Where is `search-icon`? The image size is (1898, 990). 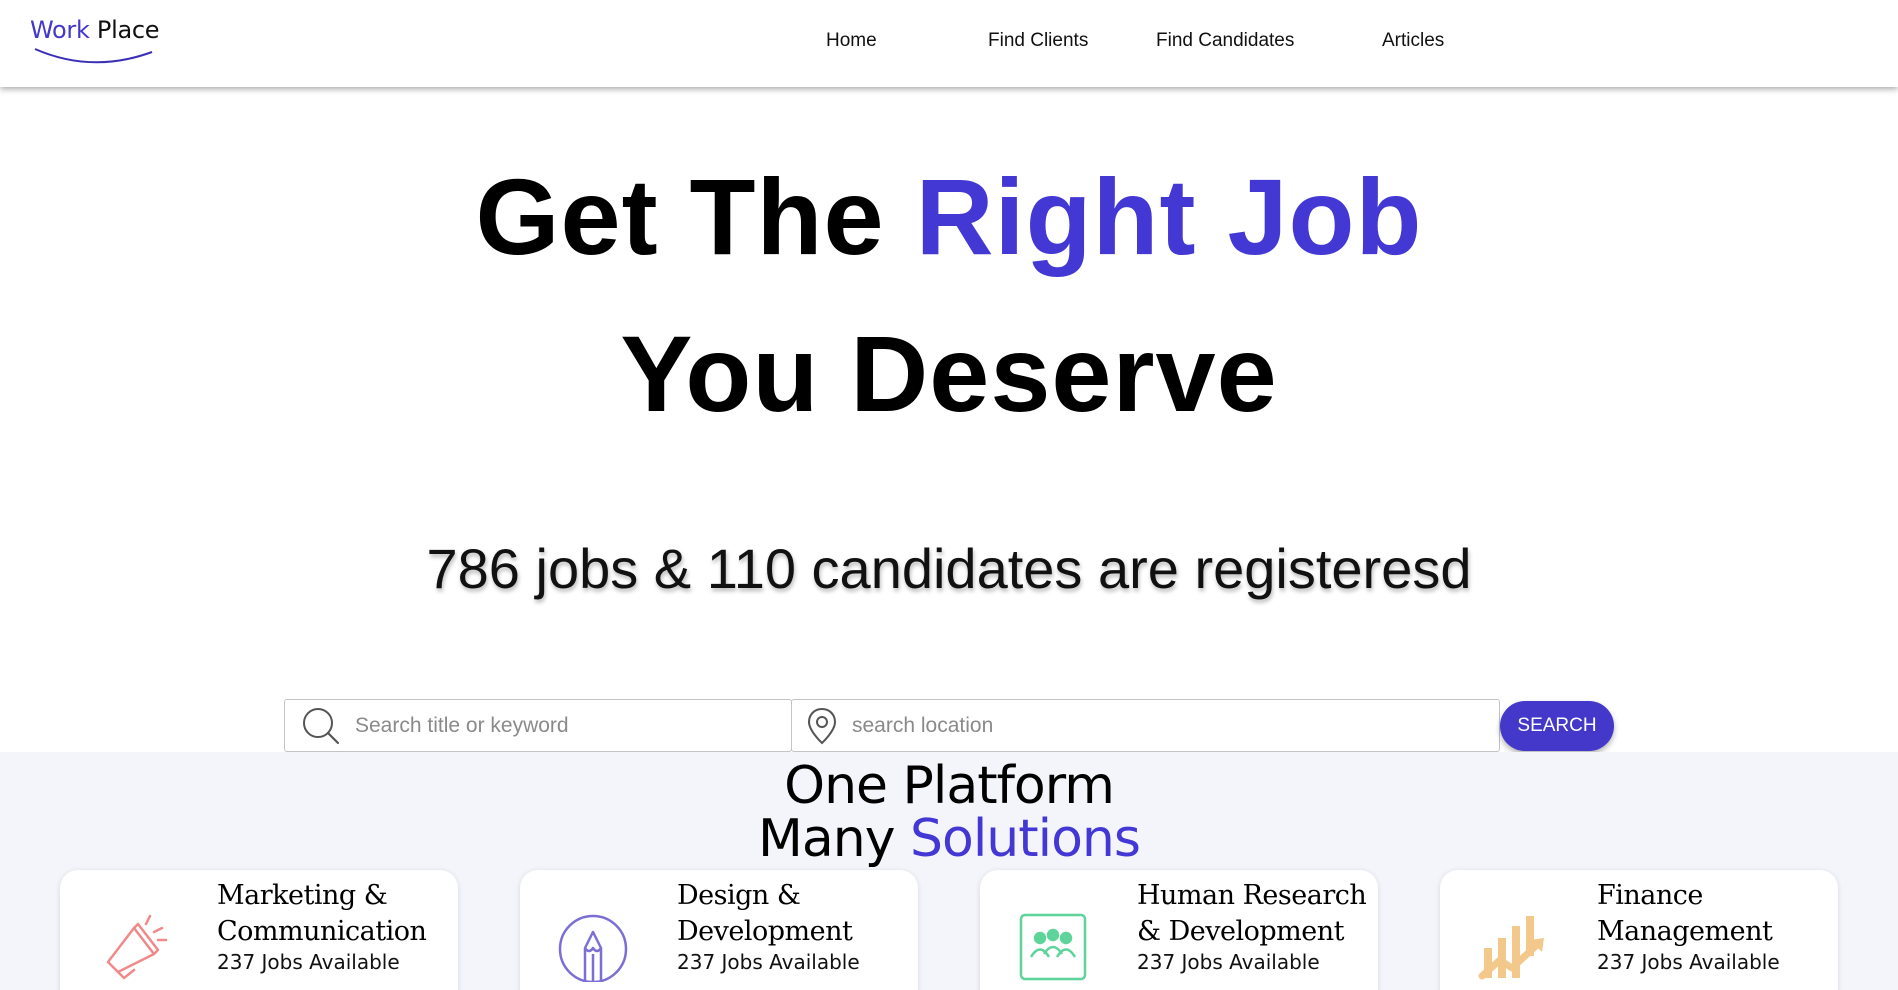 search-icon is located at coordinates (321, 725).